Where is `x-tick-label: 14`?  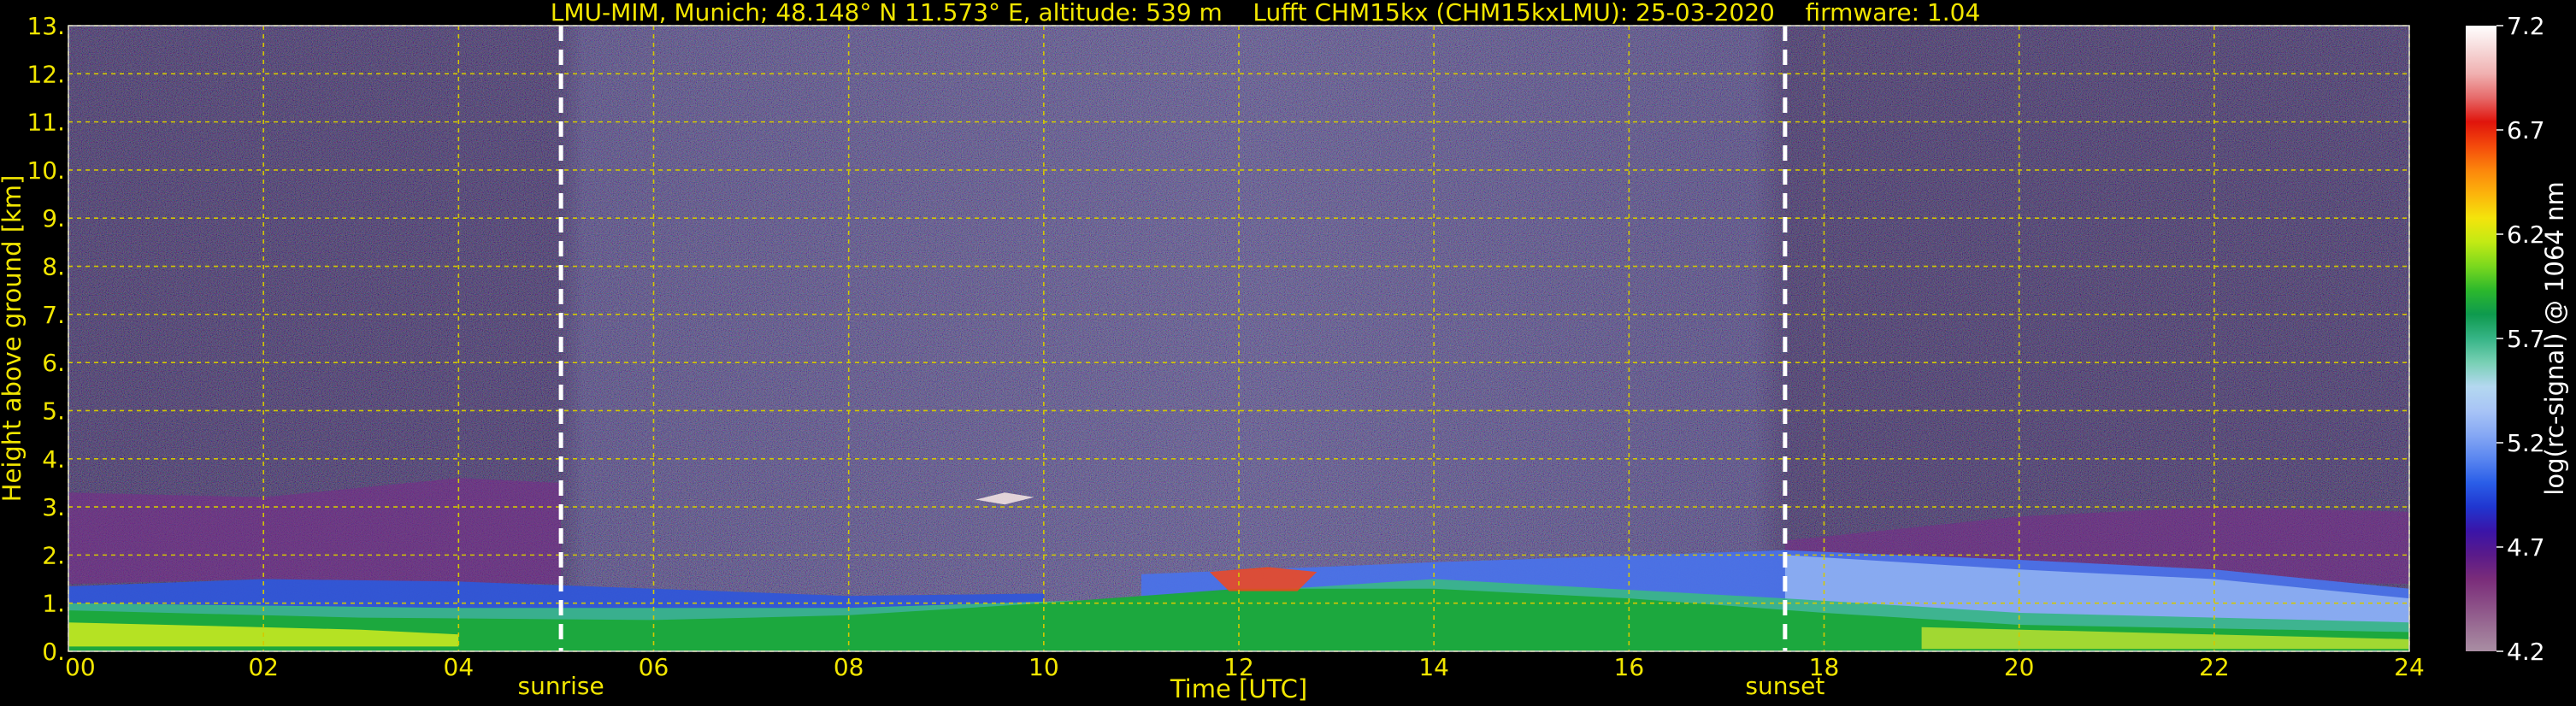 x-tick-label: 14 is located at coordinates (1433, 667).